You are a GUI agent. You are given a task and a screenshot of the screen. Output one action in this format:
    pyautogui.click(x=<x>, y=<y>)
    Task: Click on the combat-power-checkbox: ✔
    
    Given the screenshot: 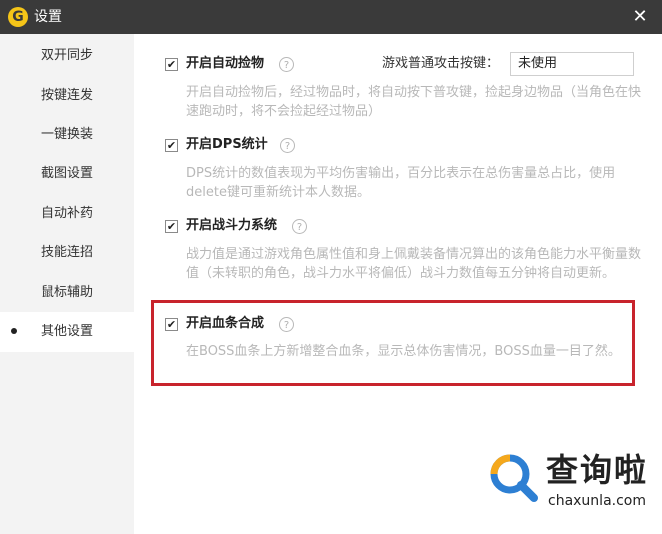 What is the action you would take?
    pyautogui.click(x=171, y=226)
    